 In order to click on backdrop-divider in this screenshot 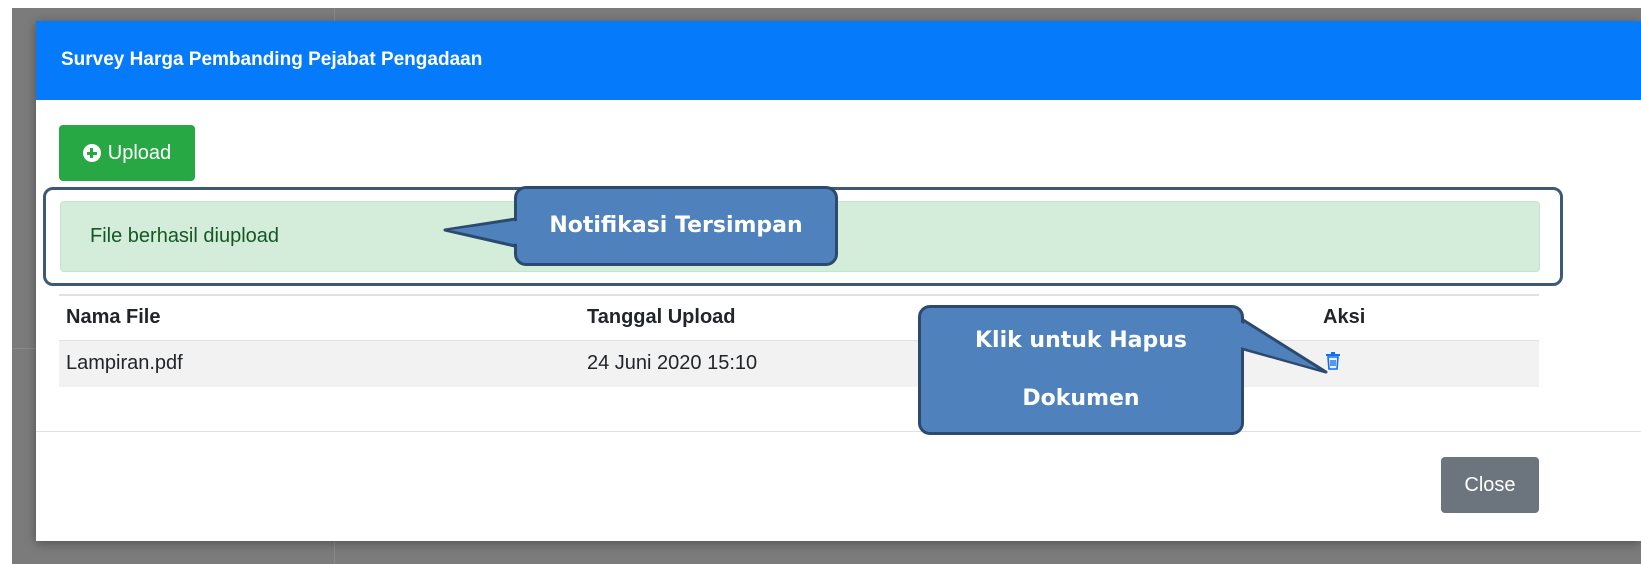, I will do `click(24, 348)`.